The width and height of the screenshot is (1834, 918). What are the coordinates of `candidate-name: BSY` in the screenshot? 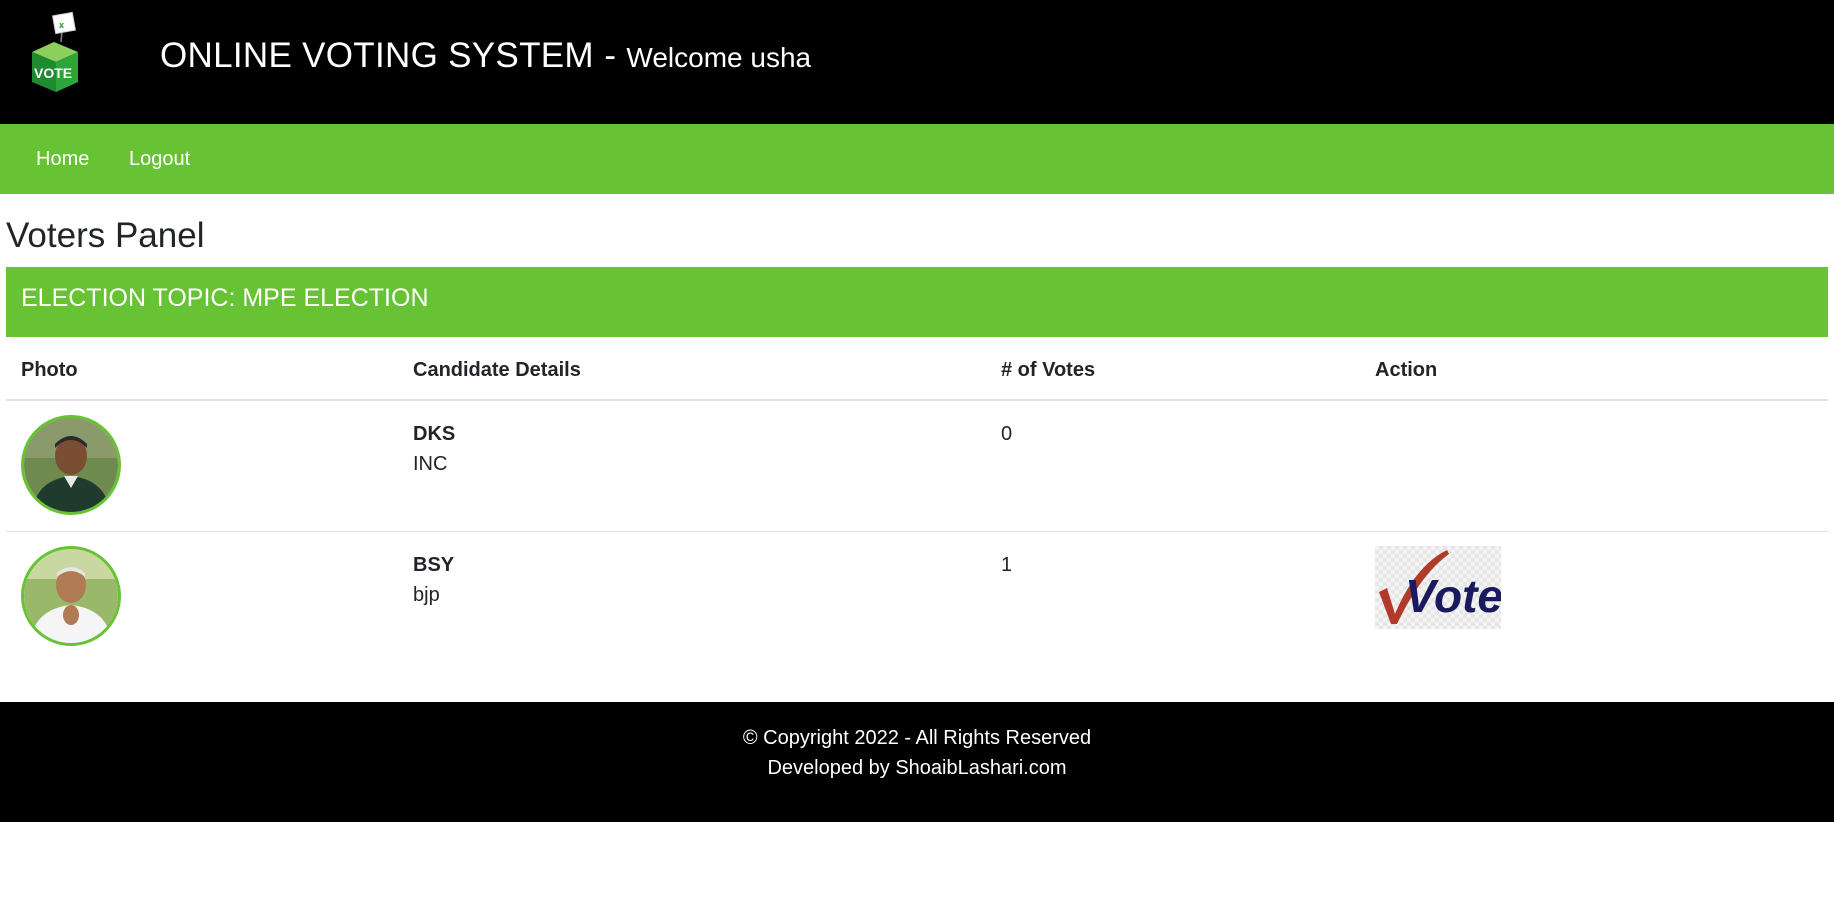 It's located at (434, 565).